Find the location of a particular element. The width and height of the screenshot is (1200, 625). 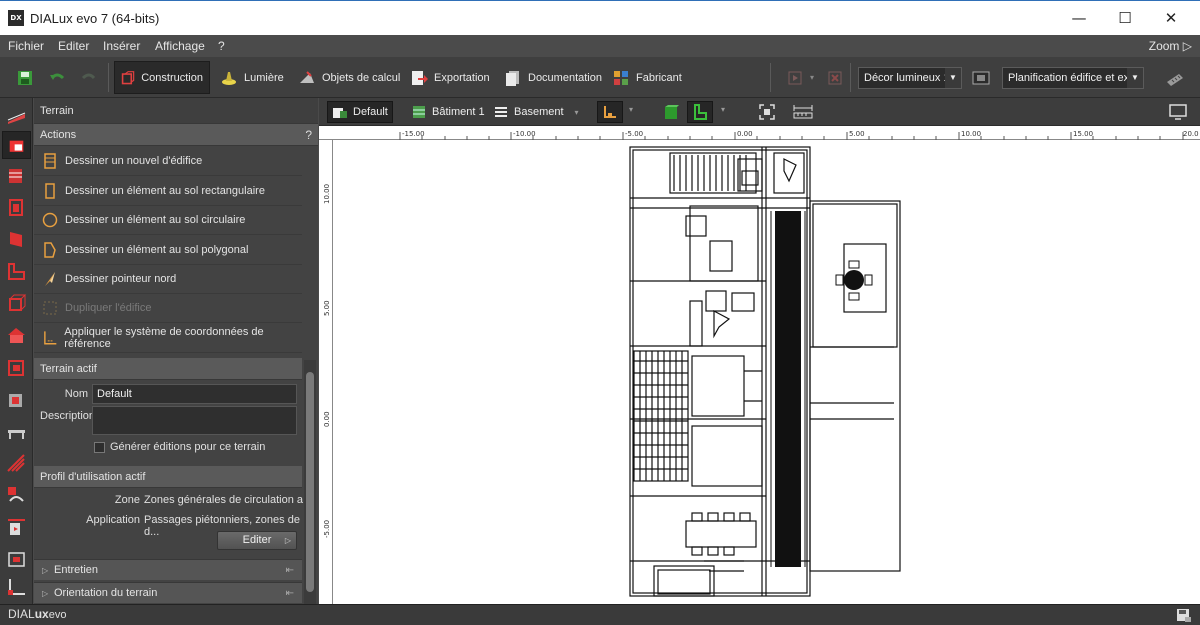

action-draw-north-pointer: Dessiner pointeur nord is located at coordinates (168, 279).